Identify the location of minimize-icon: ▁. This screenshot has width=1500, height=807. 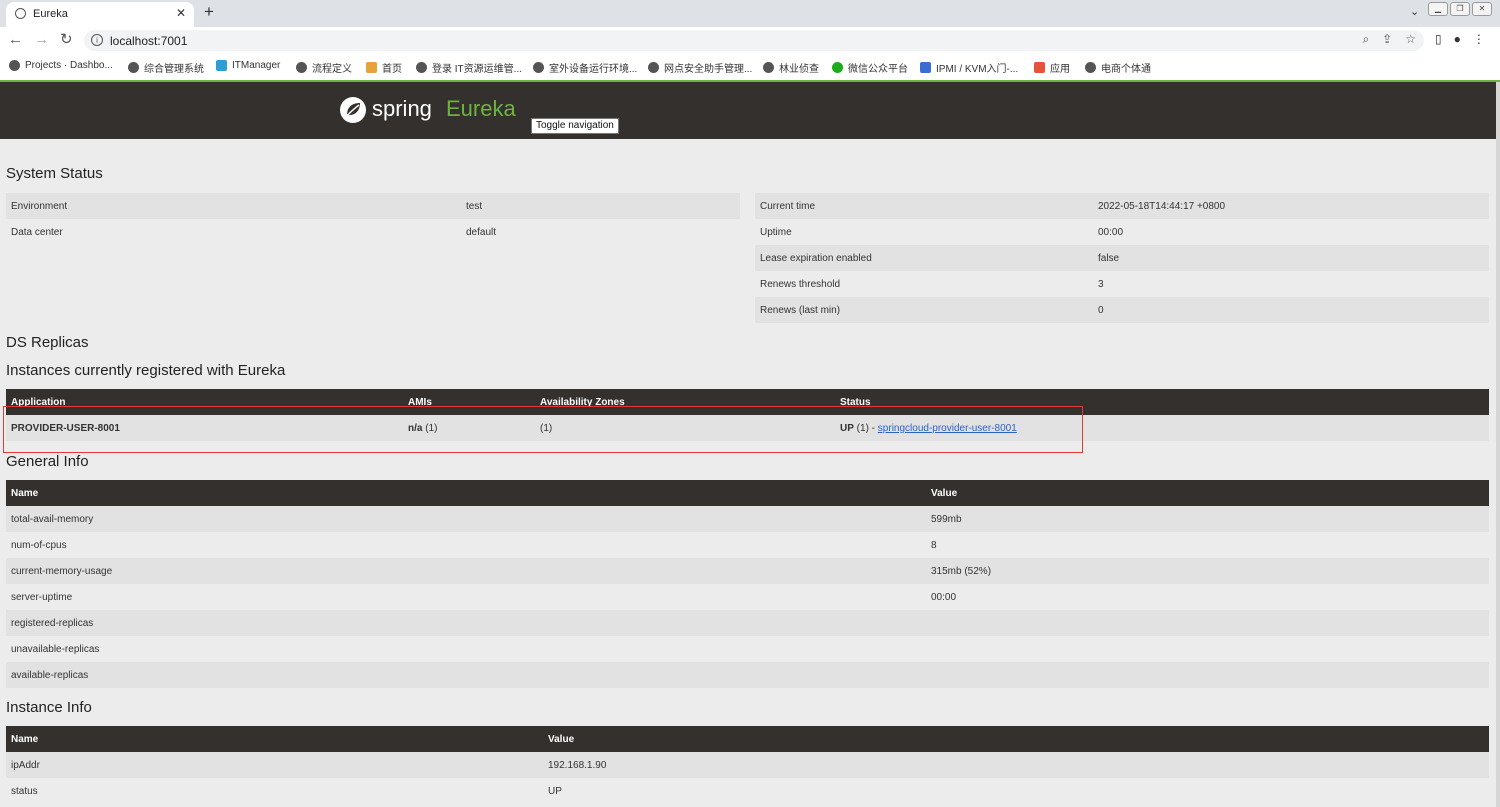
(1438, 9).